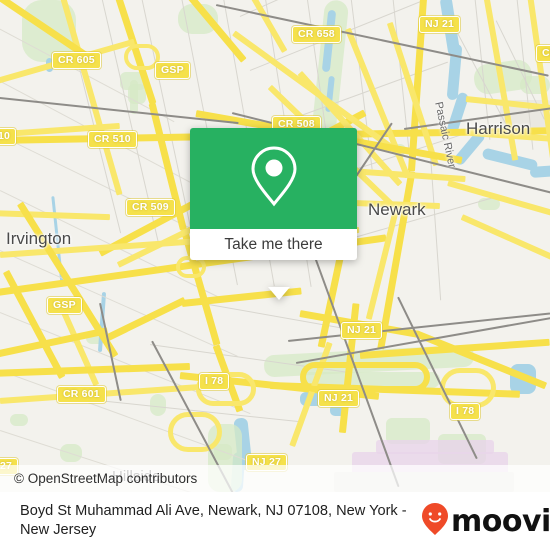 The image size is (550, 550). What do you see at coordinates (8, 136) in the screenshot?
I see `road-shield: 10` at bounding box center [8, 136].